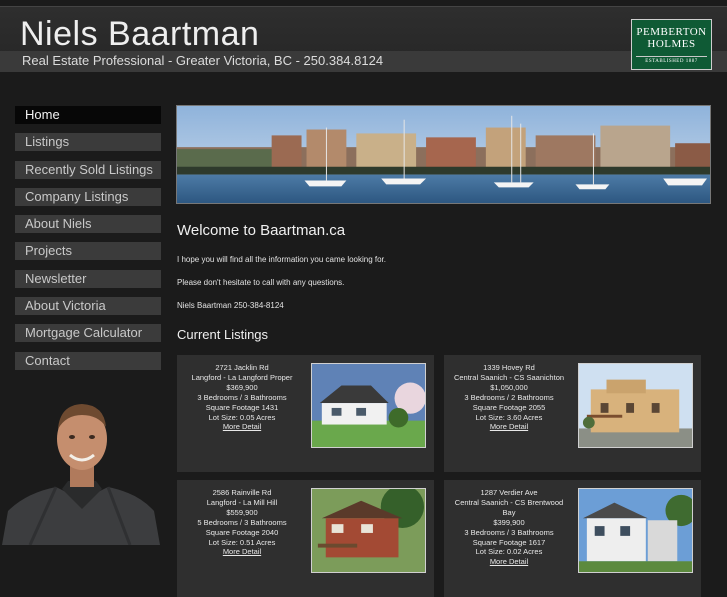 Image resolution: width=727 pixels, height=597 pixels. What do you see at coordinates (509, 507) in the screenshot?
I see `listing-area: Central Saanich - CS Brentwood Bay` at bounding box center [509, 507].